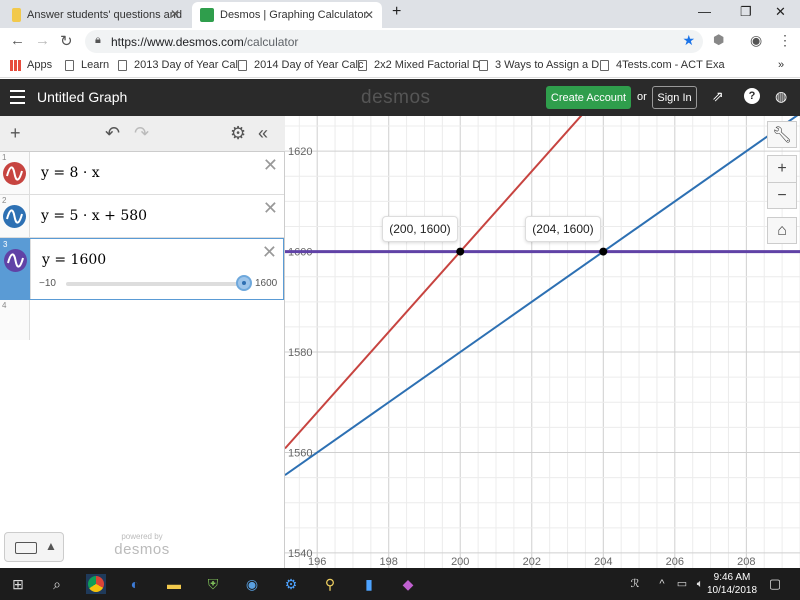 This screenshot has width=800, height=600. Describe the element at coordinates (662, 65) in the screenshot. I see `bookmark-item: 4Tests.com - ACT Exa` at that location.